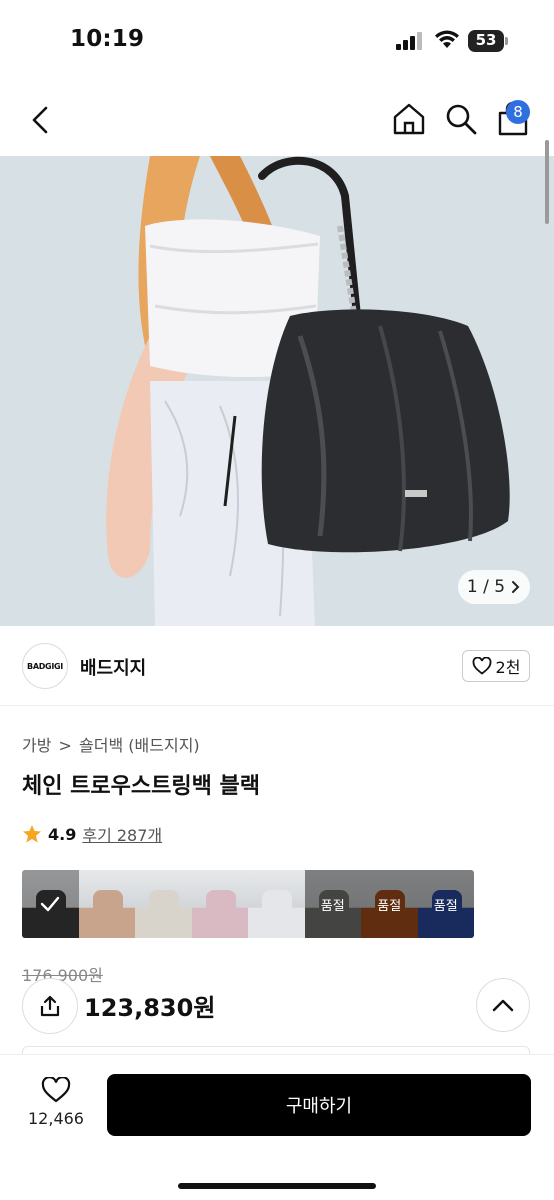 The height and width of the screenshot is (1200, 554). I want to click on share-icon, so click(50, 1006).